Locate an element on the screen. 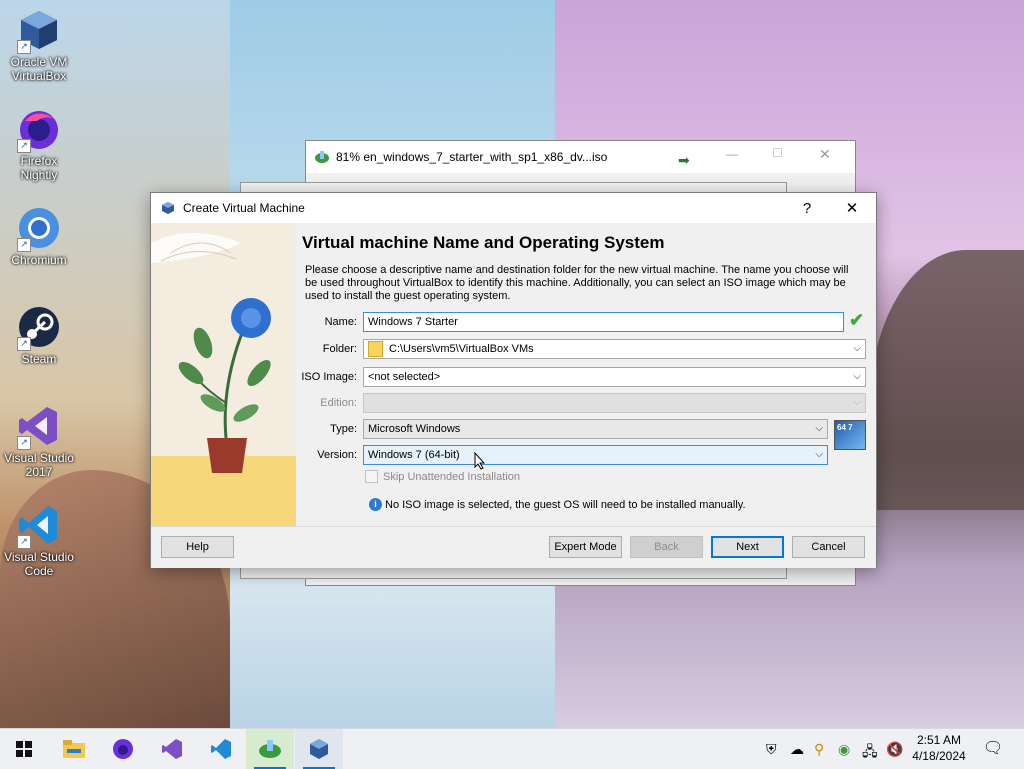 The width and height of the screenshot is (1024, 769). os-badge-text: 64 7 is located at coordinates (845, 427).